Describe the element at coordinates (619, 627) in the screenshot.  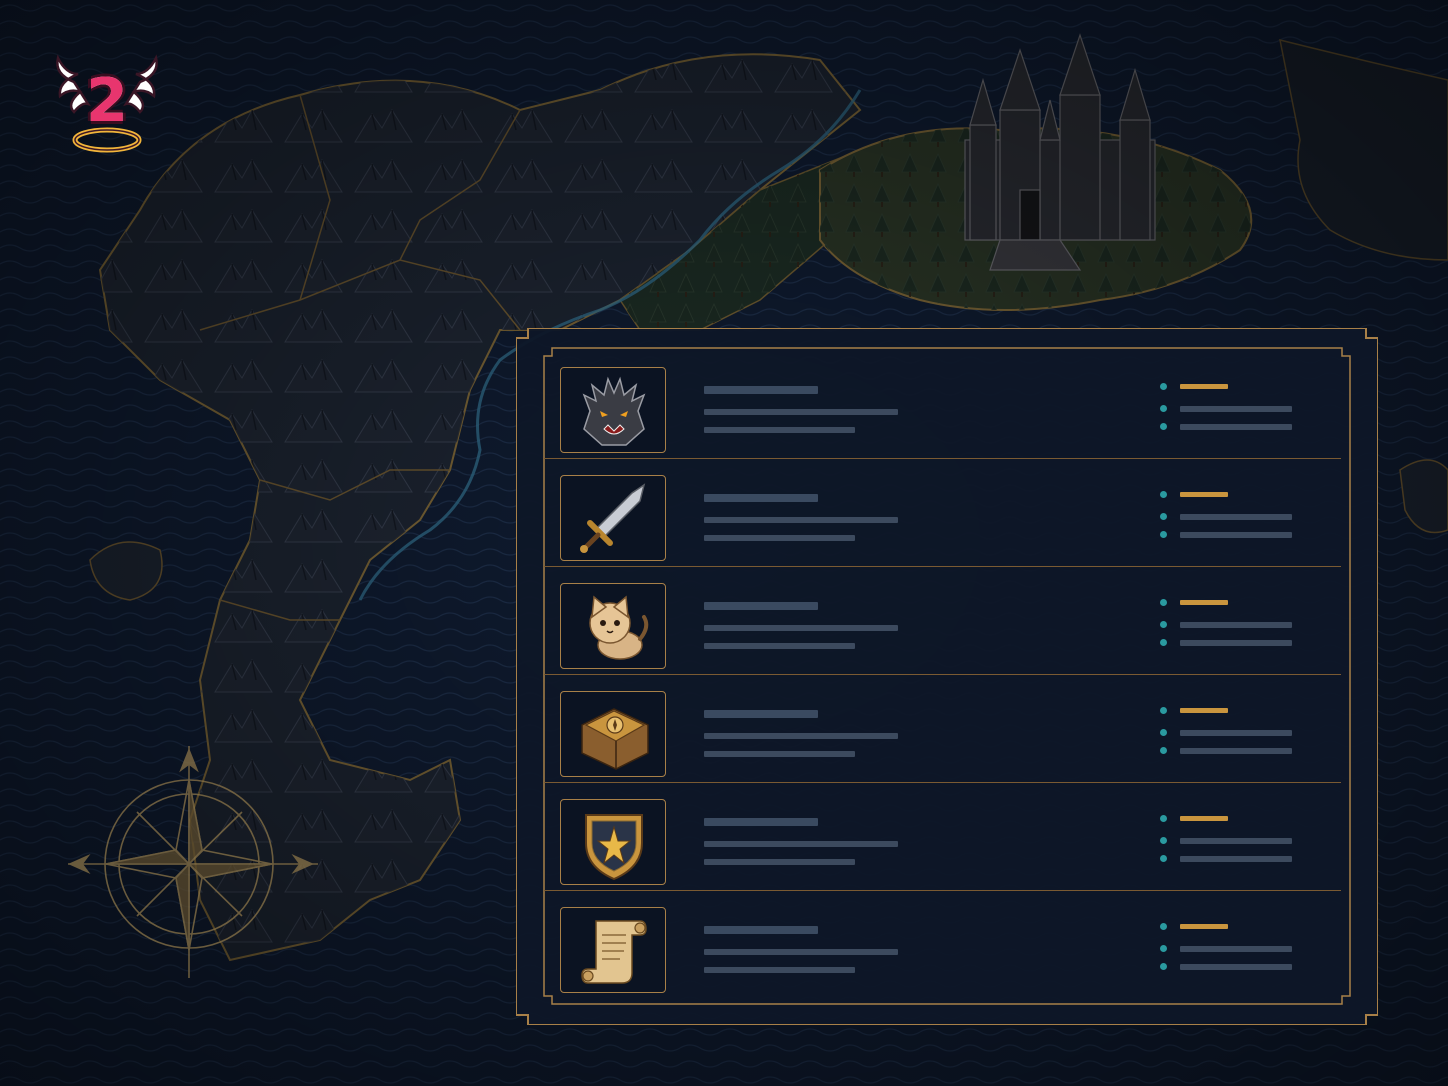
I see `cat-pet-icon` at that location.